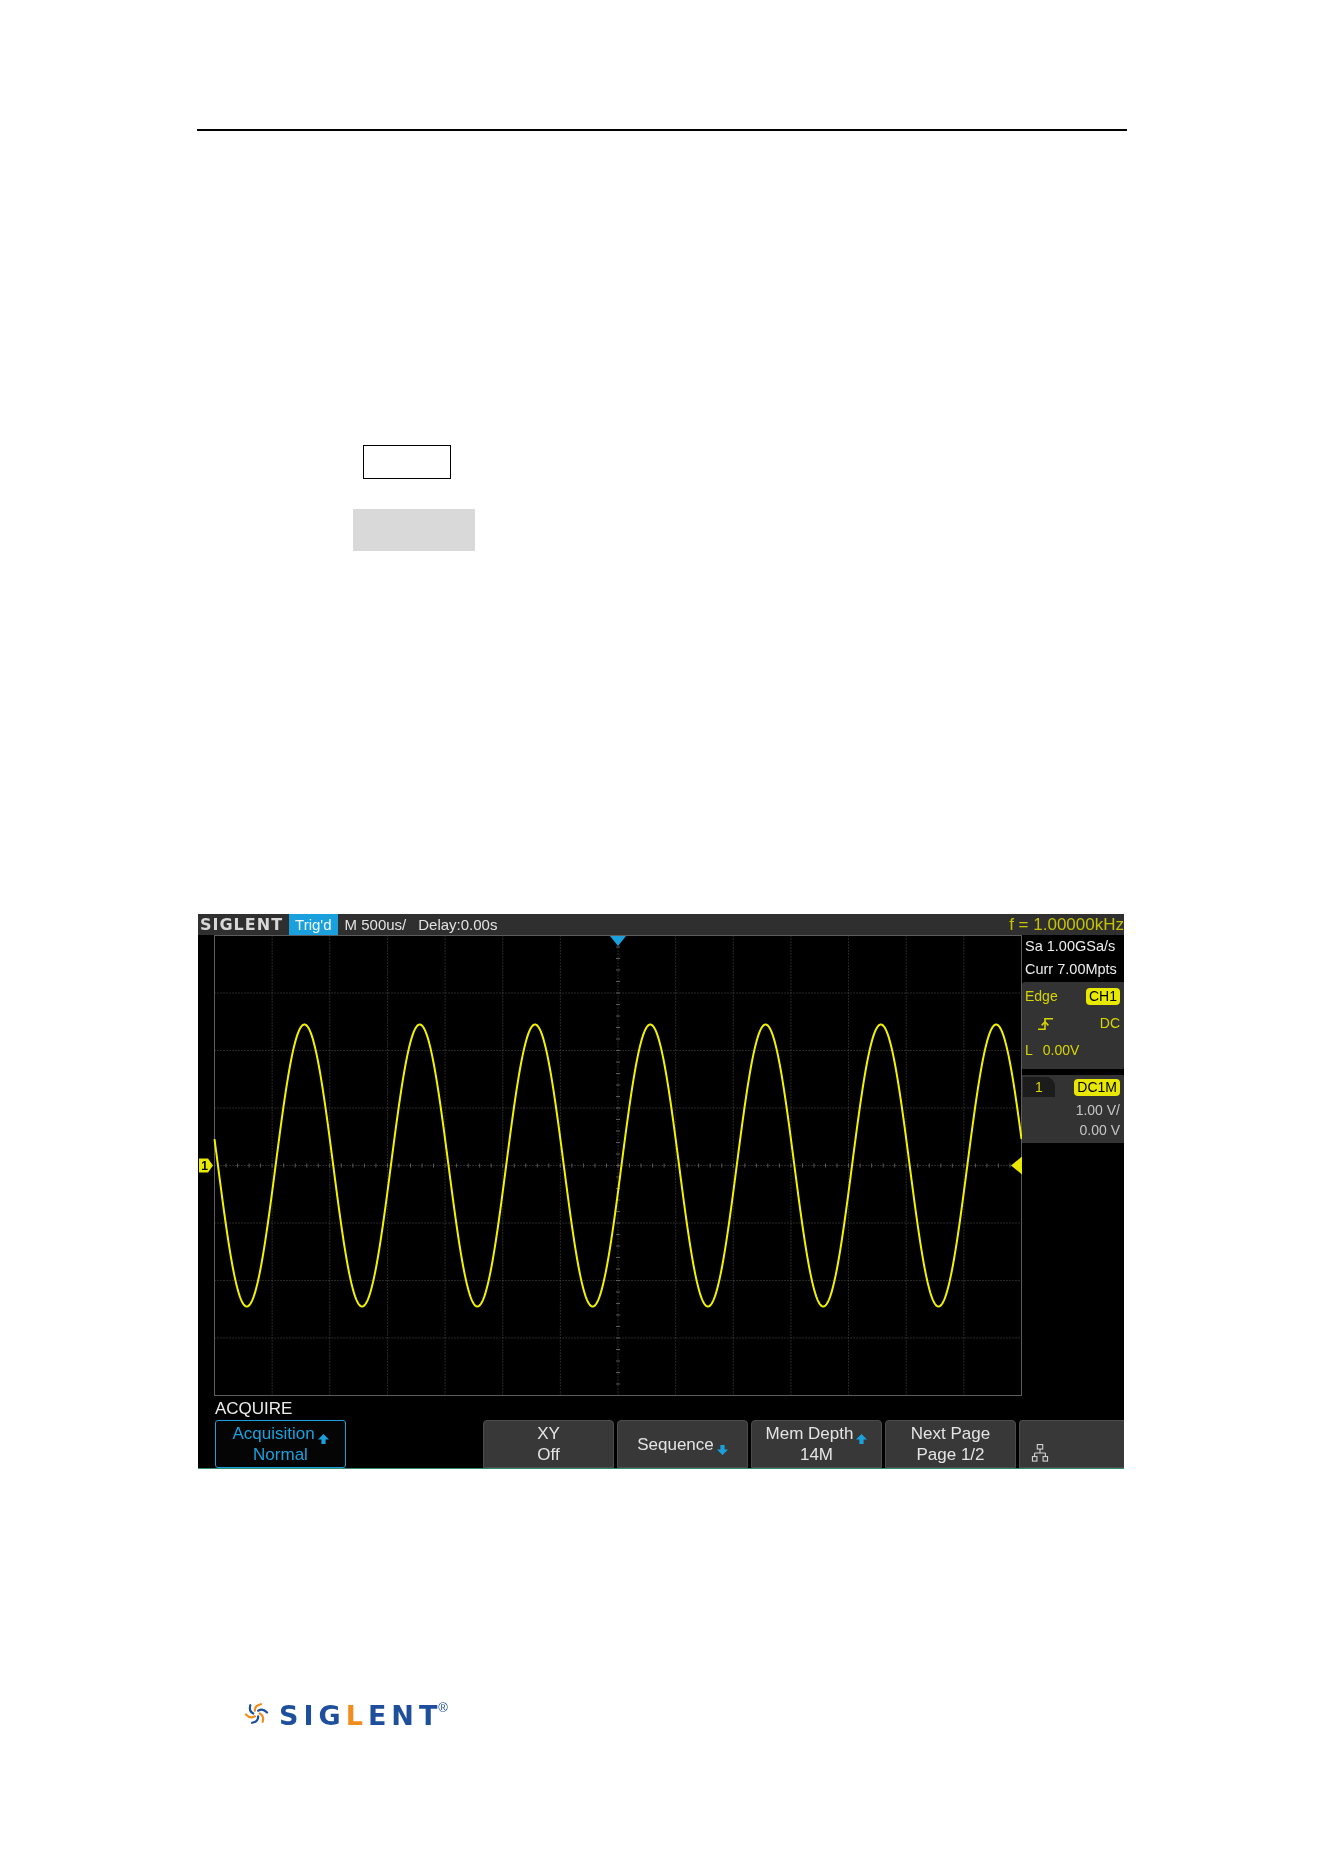 The width and height of the screenshot is (1324, 1872). Describe the element at coordinates (241, 924) in the screenshot. I see `brand-name: SIGLENT` at that location.